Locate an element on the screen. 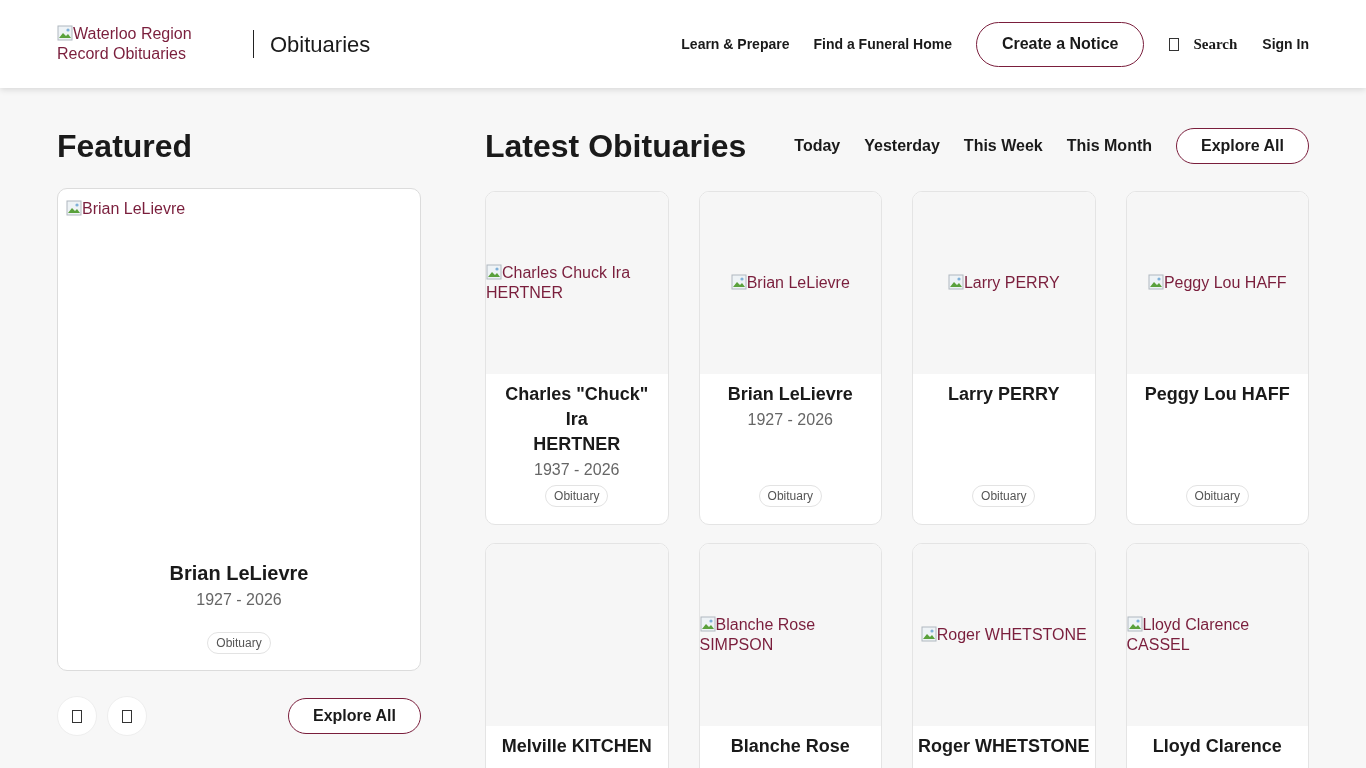  obituary-name: Peggy Lou HAFF is located at coordinates (1217, 394).